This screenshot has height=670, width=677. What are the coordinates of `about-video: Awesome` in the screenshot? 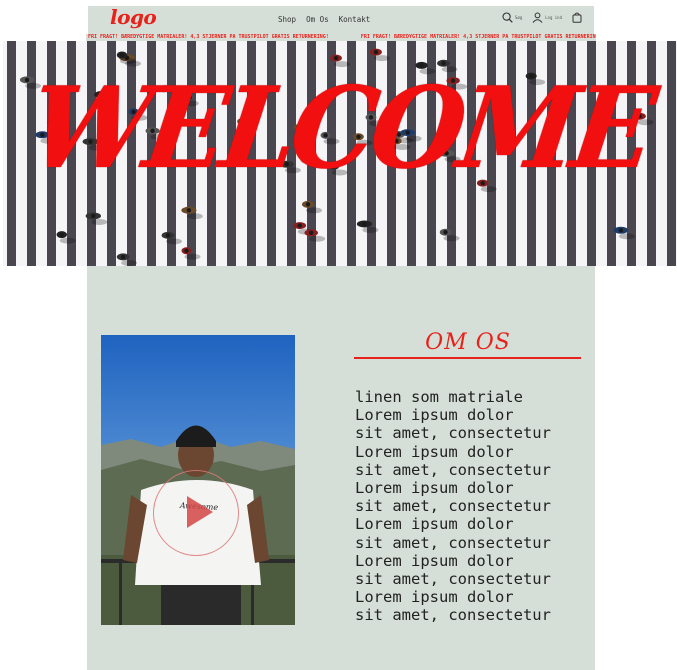 It's located at (198, 480).